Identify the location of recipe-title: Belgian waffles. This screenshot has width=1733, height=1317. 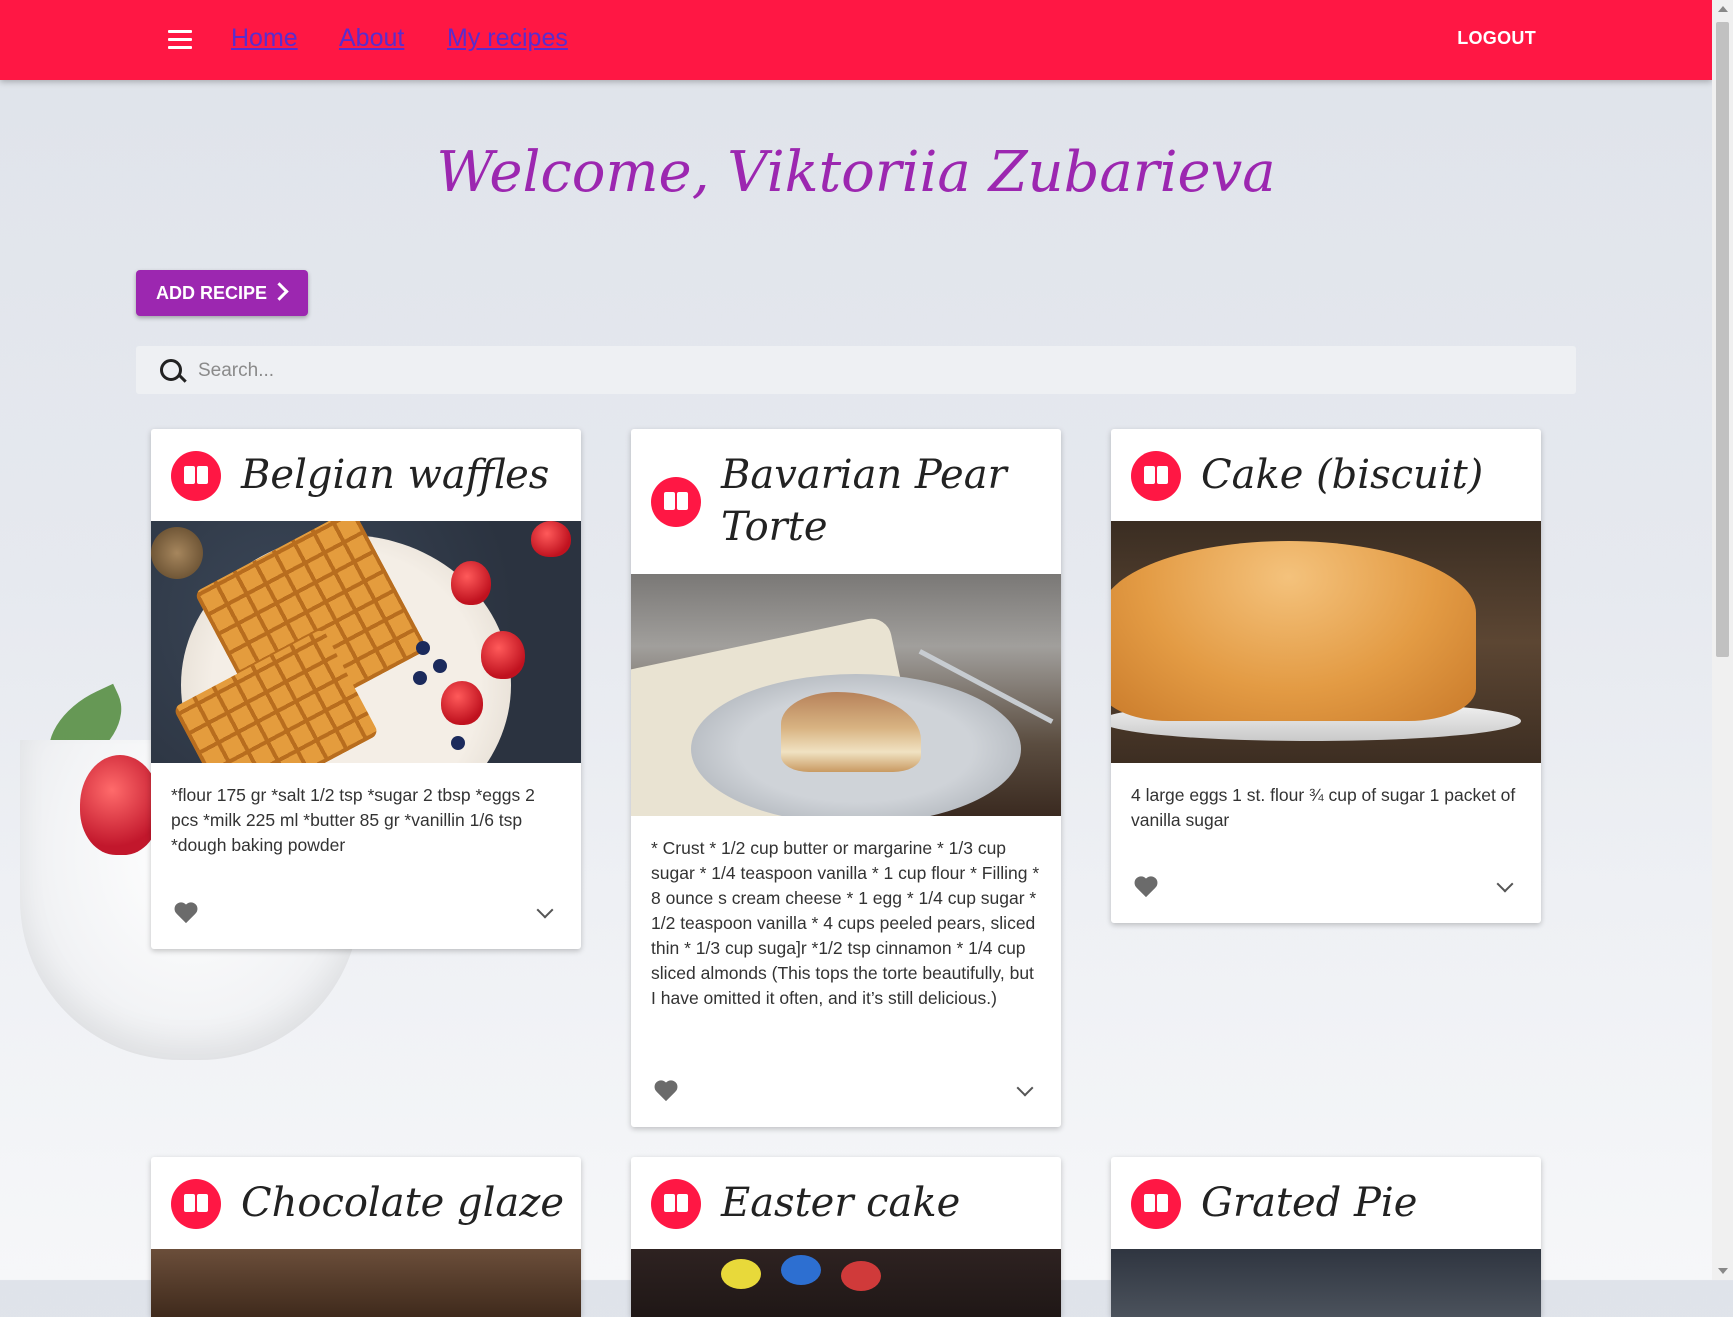
(395, 475).